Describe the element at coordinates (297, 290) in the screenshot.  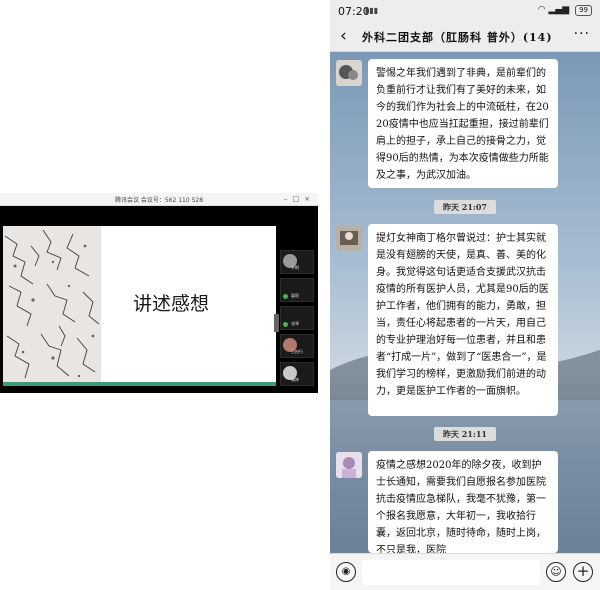
I see `participant-tile: 翟昭` at that location.